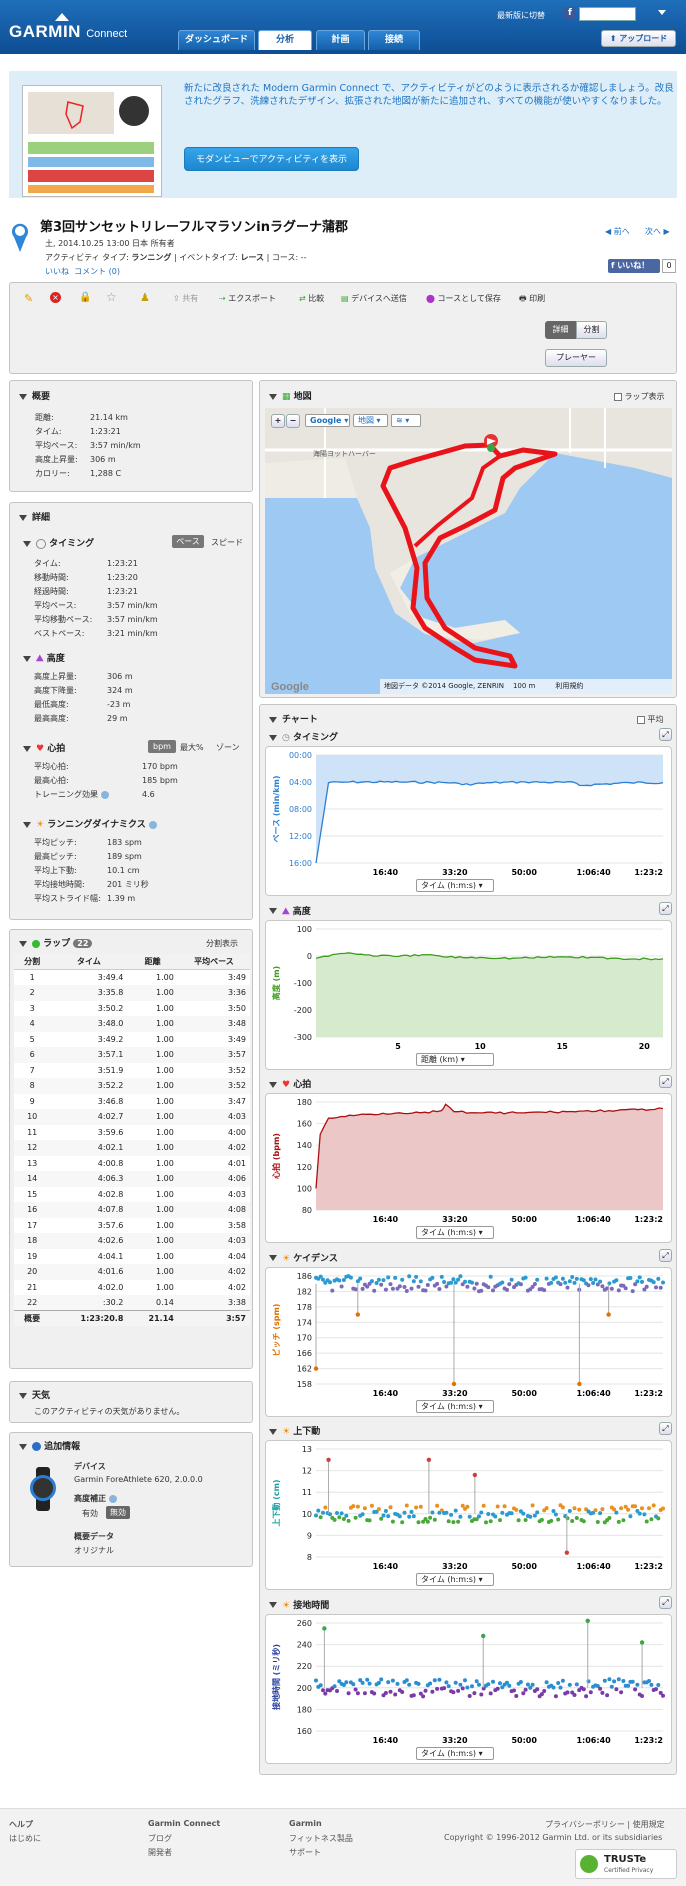 The width and height of the screenshot is (686, 1886). What do you see at coordinates (132, 1179) in the screenshot?
I see `table-row: 14 4:06.3 1.00 4:06` at bounding box center [132, 1179].